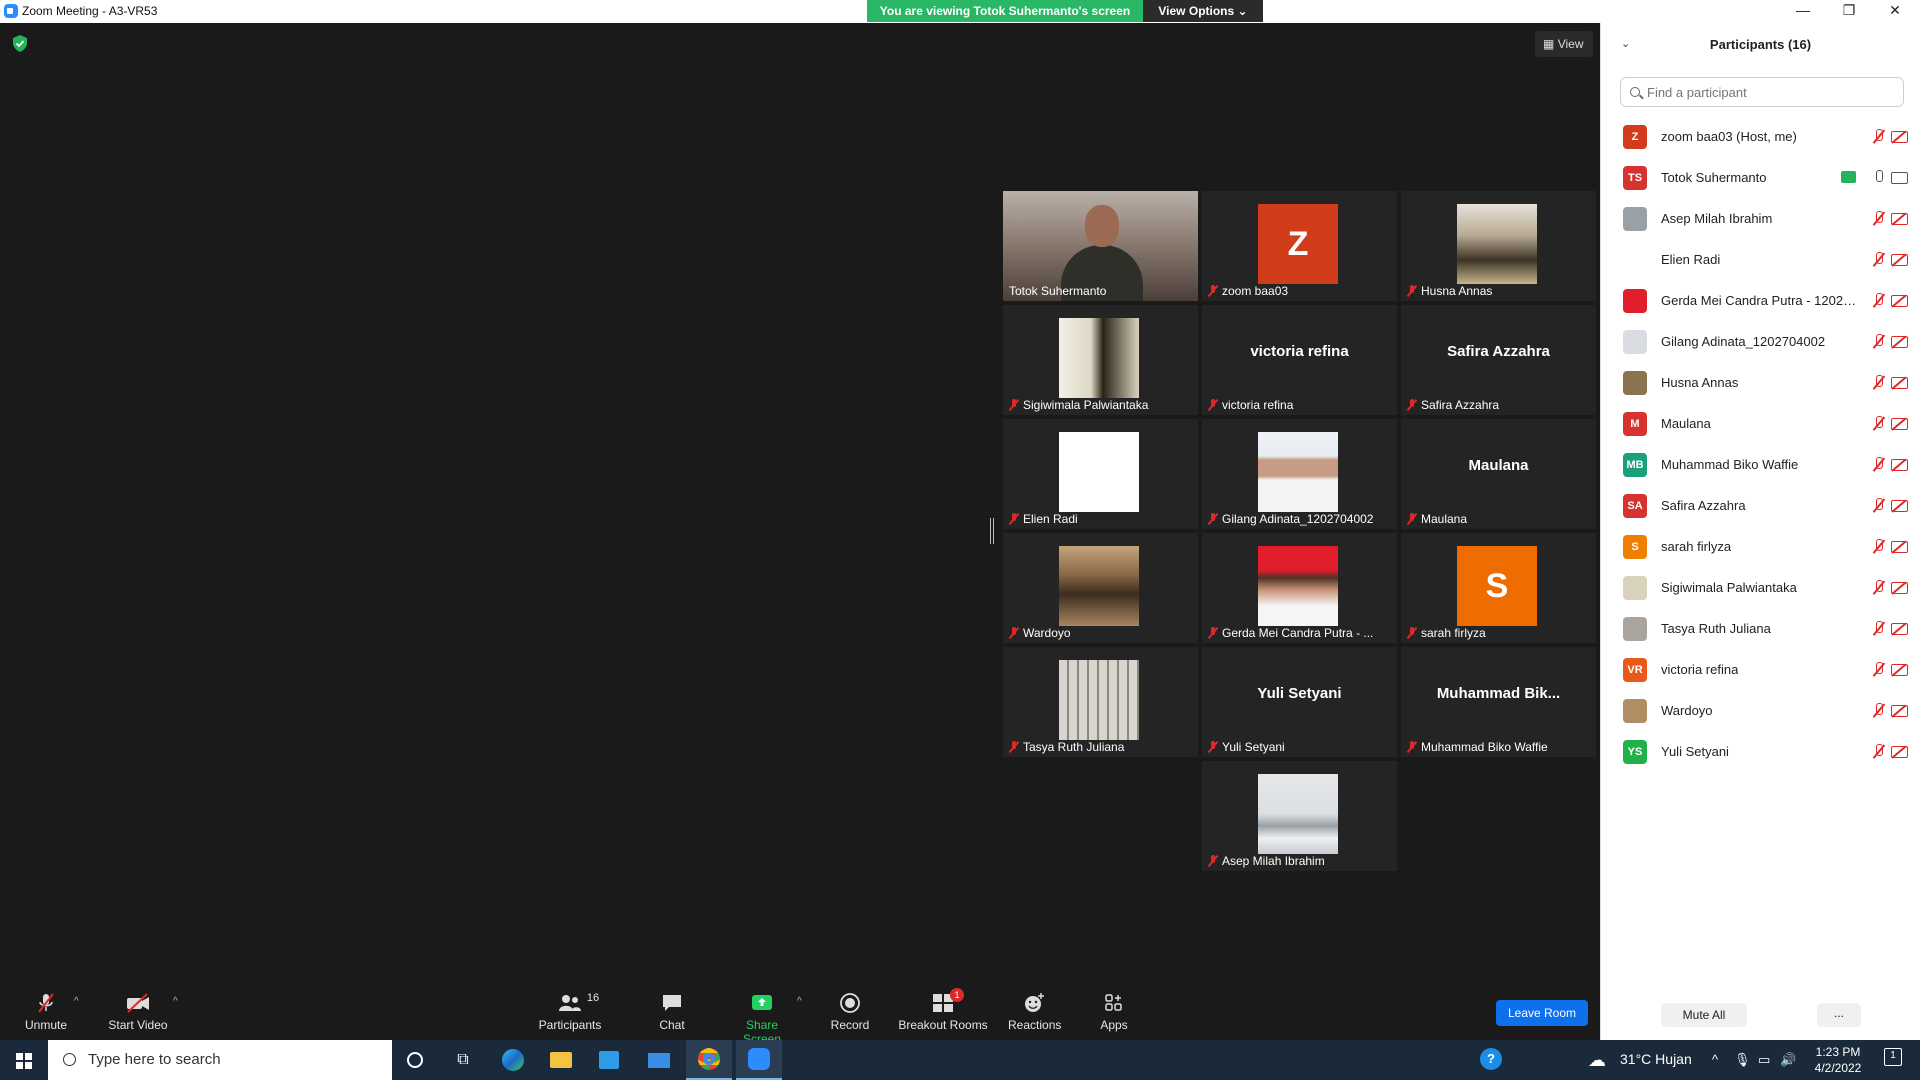 Image resolution: width=1920 pixels, height=1080 pixels. I want to click on participant-row: MB Muhammad Biko Waffie, so click(1760, 463).